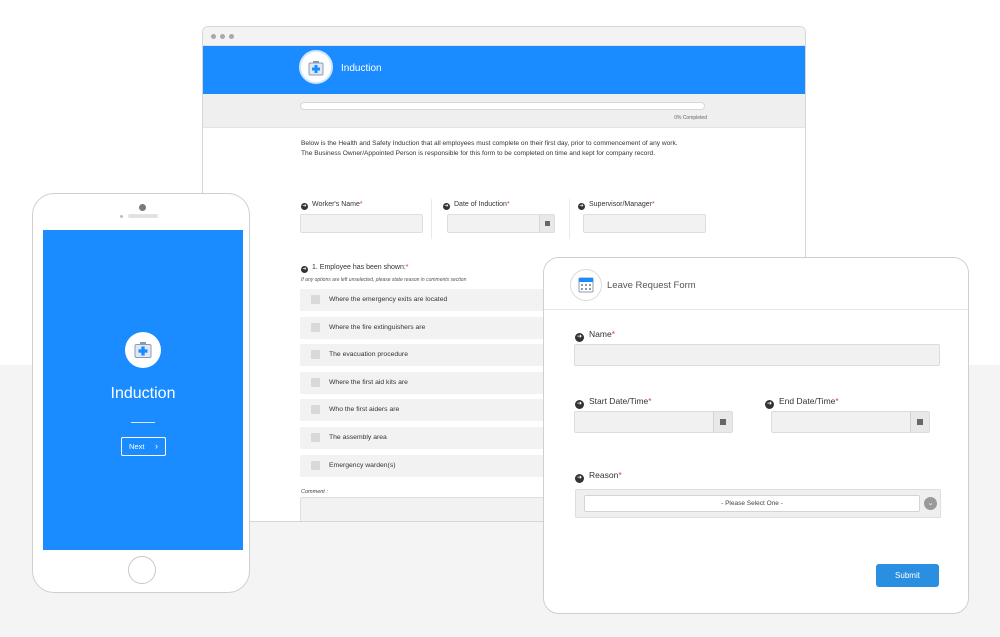  What do you see at coordinates (377, 327) in the screenshot?
I see `checkbox-label: Where the fire extinguishers are` at bounding box center [377, 327].